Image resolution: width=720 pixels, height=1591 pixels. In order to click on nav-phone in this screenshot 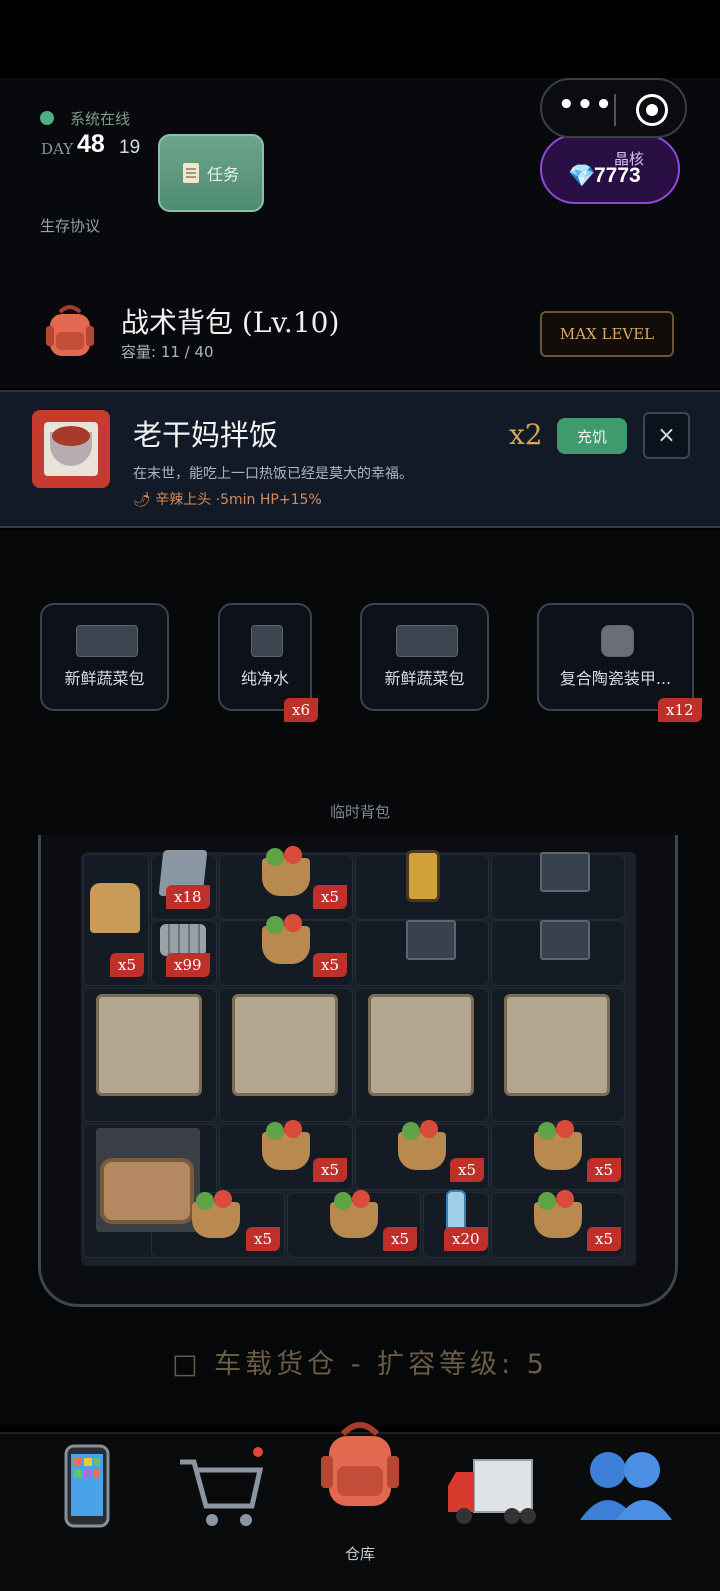, I will do `click(87, 1500)`.